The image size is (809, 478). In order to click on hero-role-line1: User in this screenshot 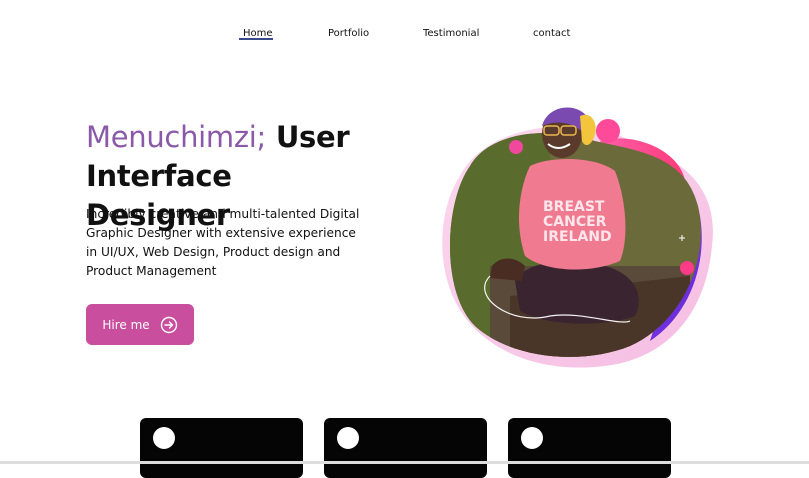, I will do `click(312, 137)`.